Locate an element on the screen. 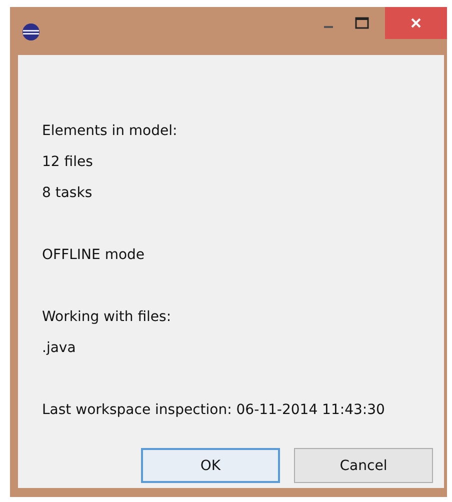 The width and height of the screenshot is (452, 502). info-text: 8 tasks is located at coordinates (68, 193).